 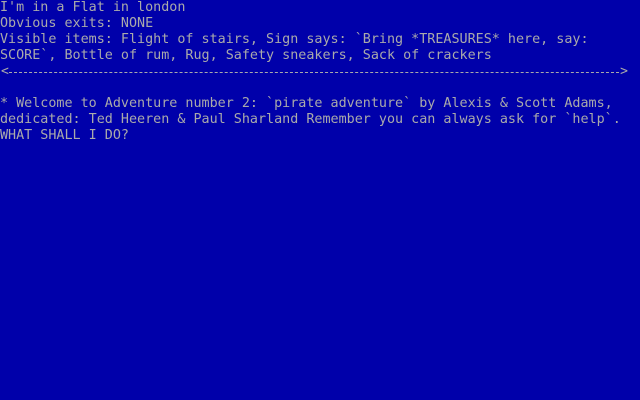 I want to click on divider-dashes, so click(x=314, y=72).